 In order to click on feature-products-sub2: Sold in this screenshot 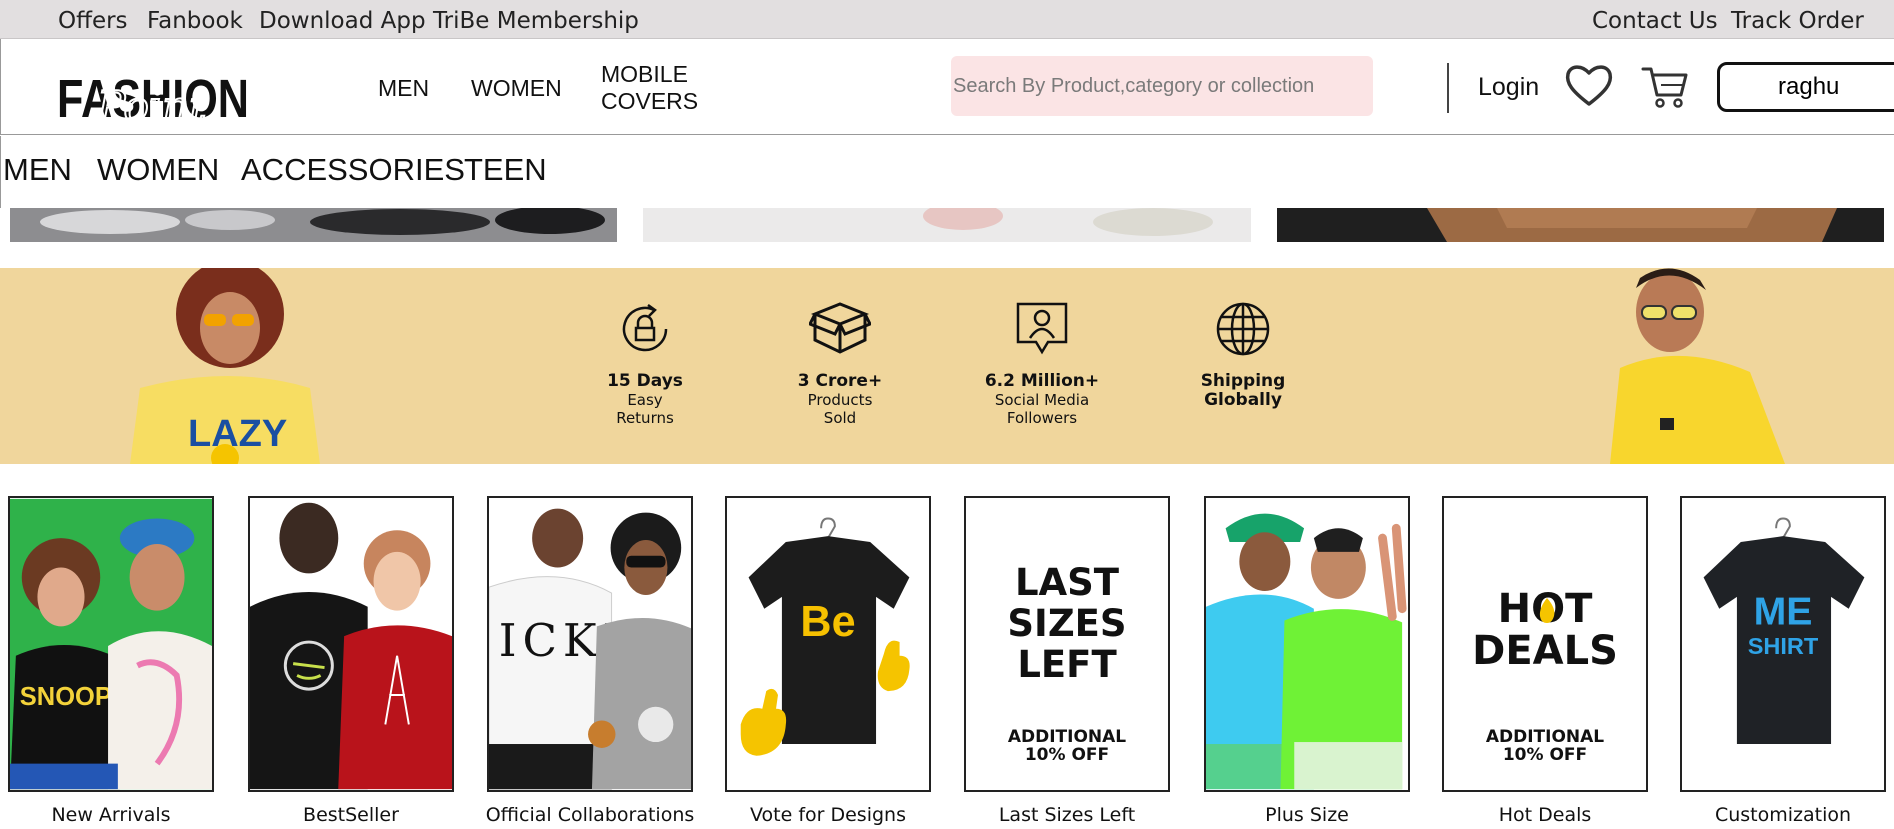, I will do `click(840, 418)`.